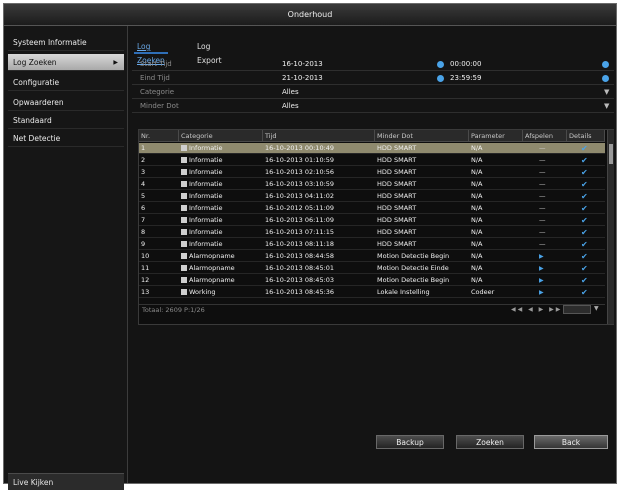  What do you see at coordinates (465, 78) in the screenshot?
I see `end-time-field: 23:59:59` at bounding box center [465, 78].